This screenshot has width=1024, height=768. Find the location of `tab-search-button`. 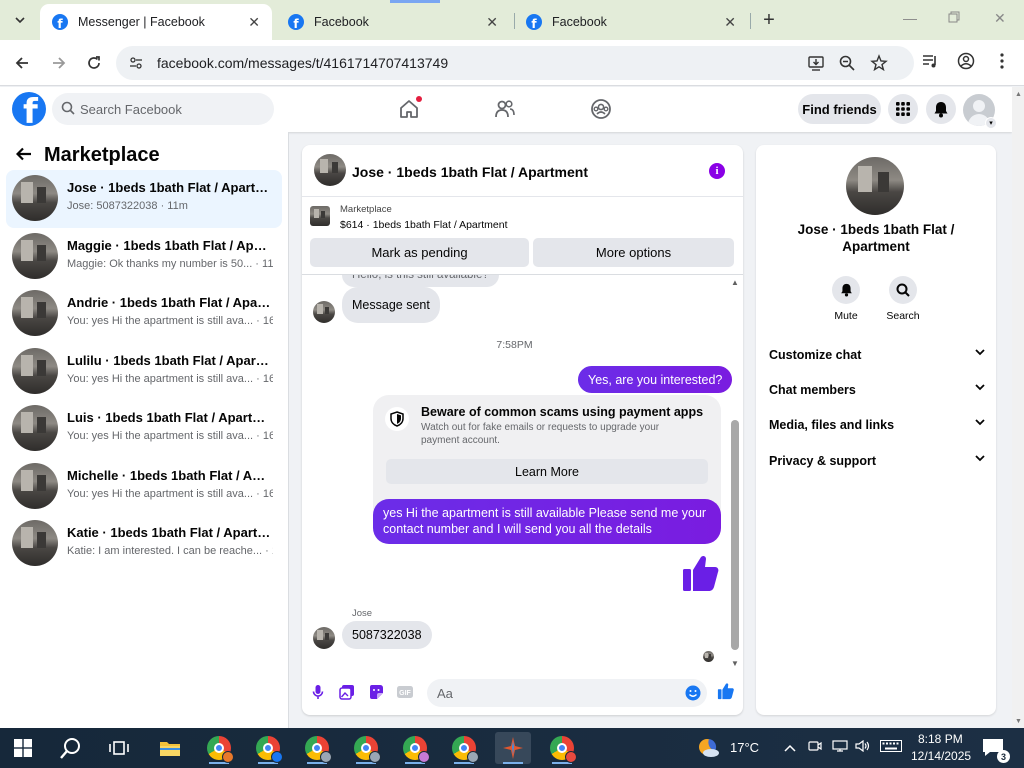

tab-search-button is located at coordinates (20, 20).